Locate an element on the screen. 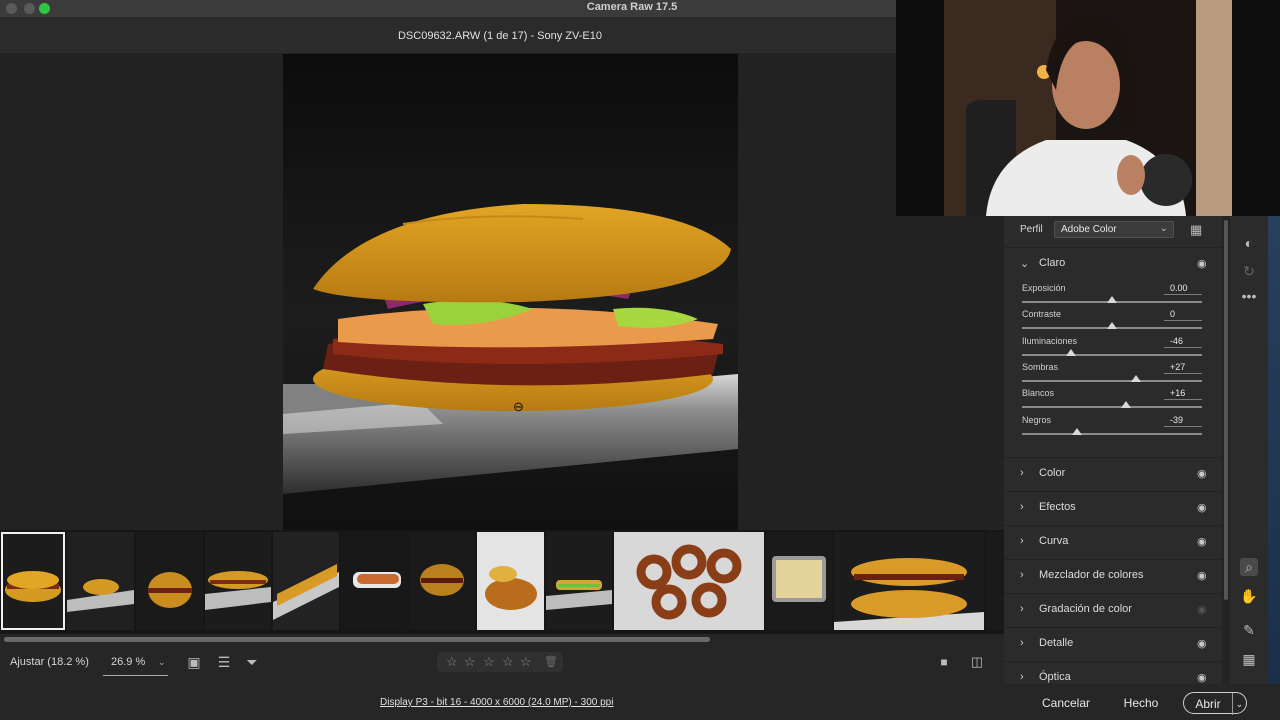 This screenshot has width=1280, height=720. slider-label: Exposición is located at coordinates (1044, 288).